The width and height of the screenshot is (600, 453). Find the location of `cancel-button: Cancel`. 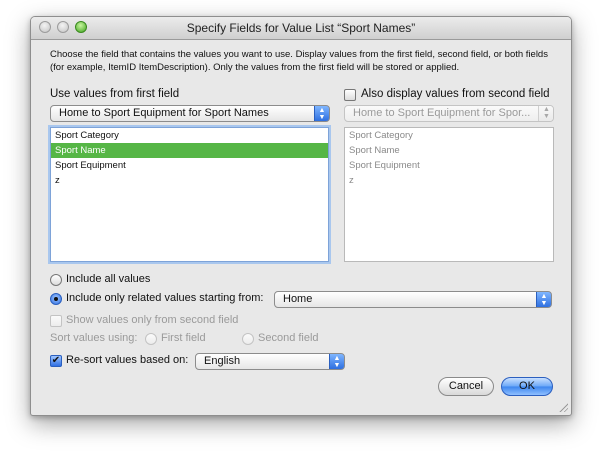

cancel-button: Cancel is located at coordinates (466, 386).